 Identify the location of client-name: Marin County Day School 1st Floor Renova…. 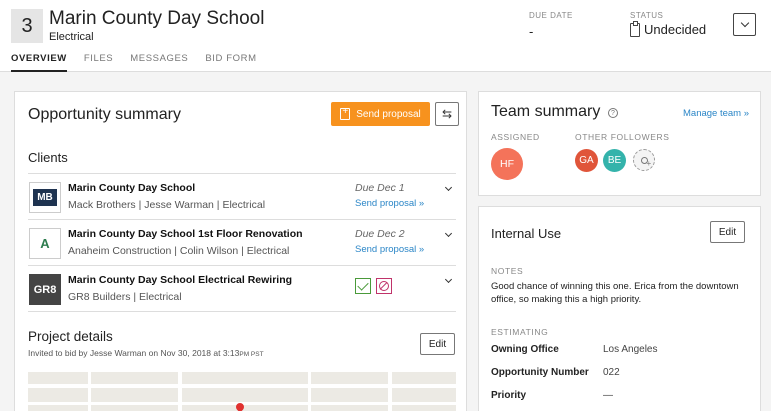
(185, 234).